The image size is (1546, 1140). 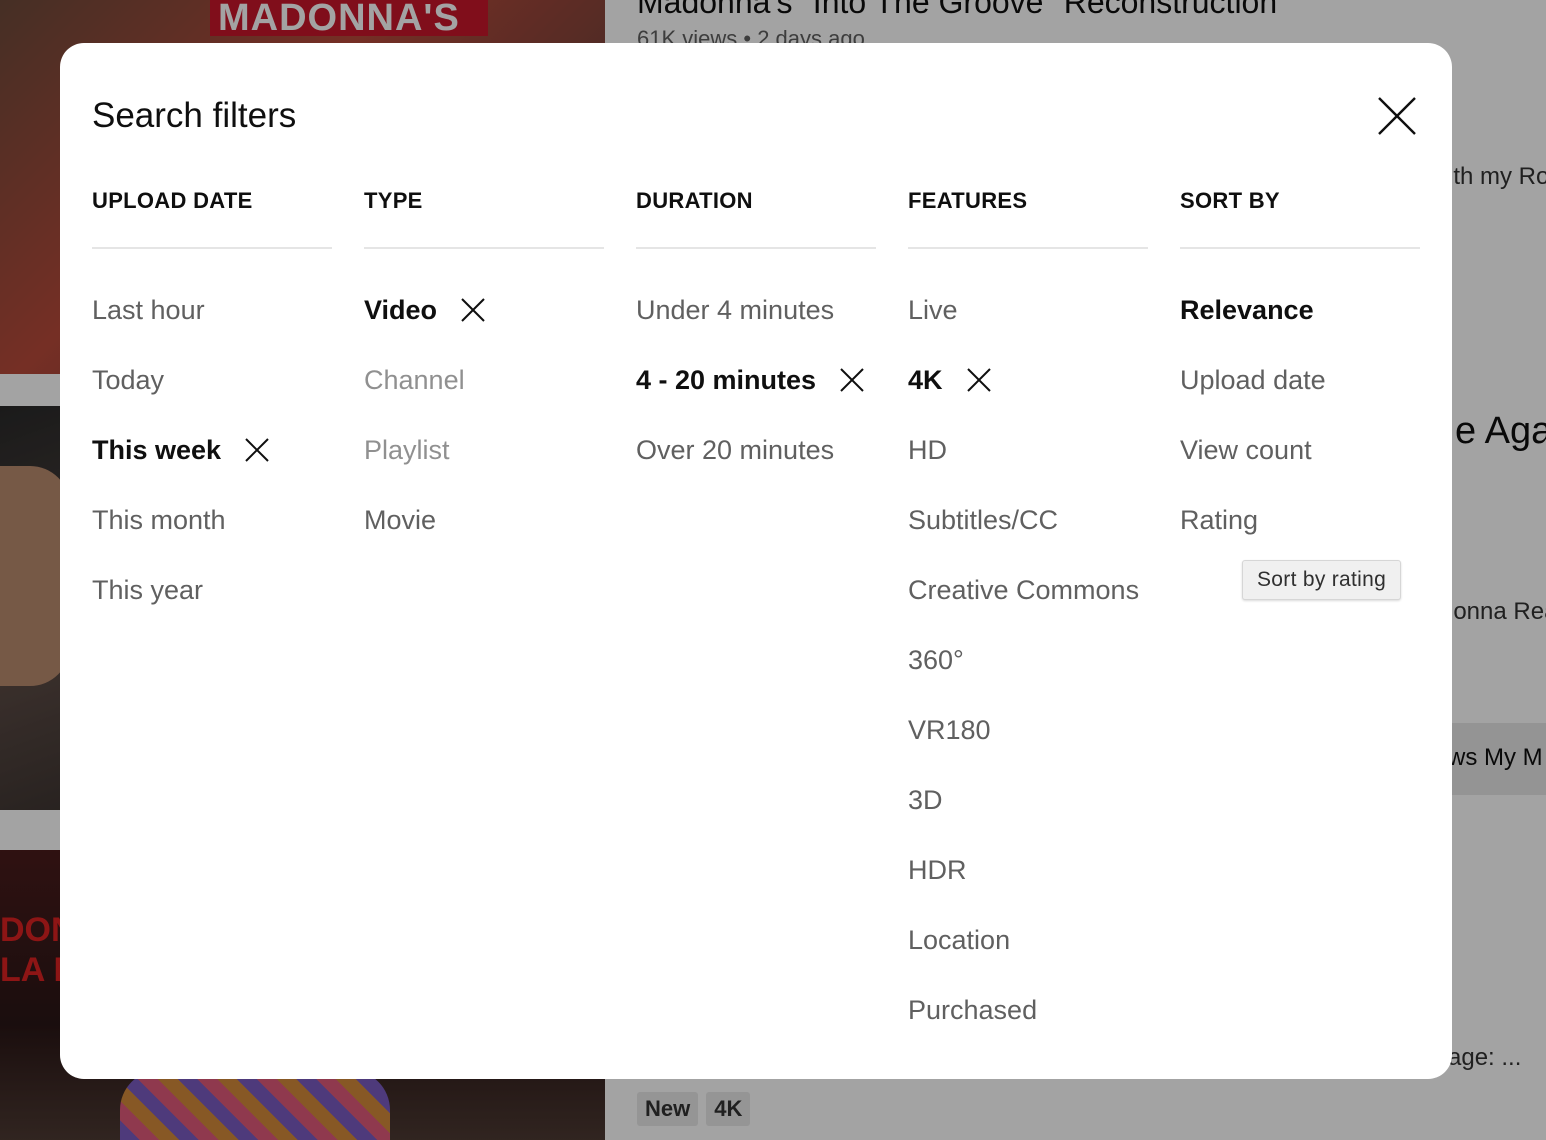 What do you see at coordinates (1028, 310) in the screenshot?
I see `filter-option-live: Live` at bounding box center [1028, 310].